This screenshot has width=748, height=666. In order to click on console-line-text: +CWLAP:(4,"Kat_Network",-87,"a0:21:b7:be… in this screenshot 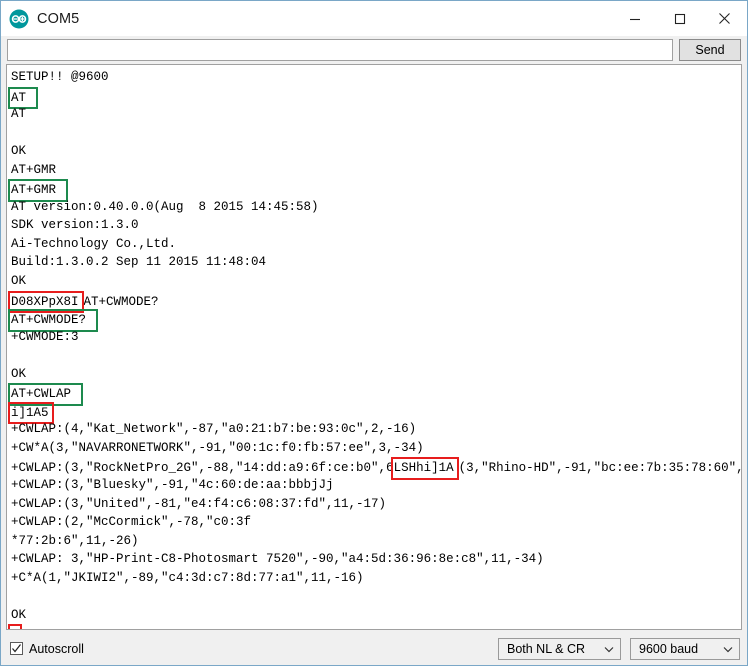, I will do `click(214, 429)`.